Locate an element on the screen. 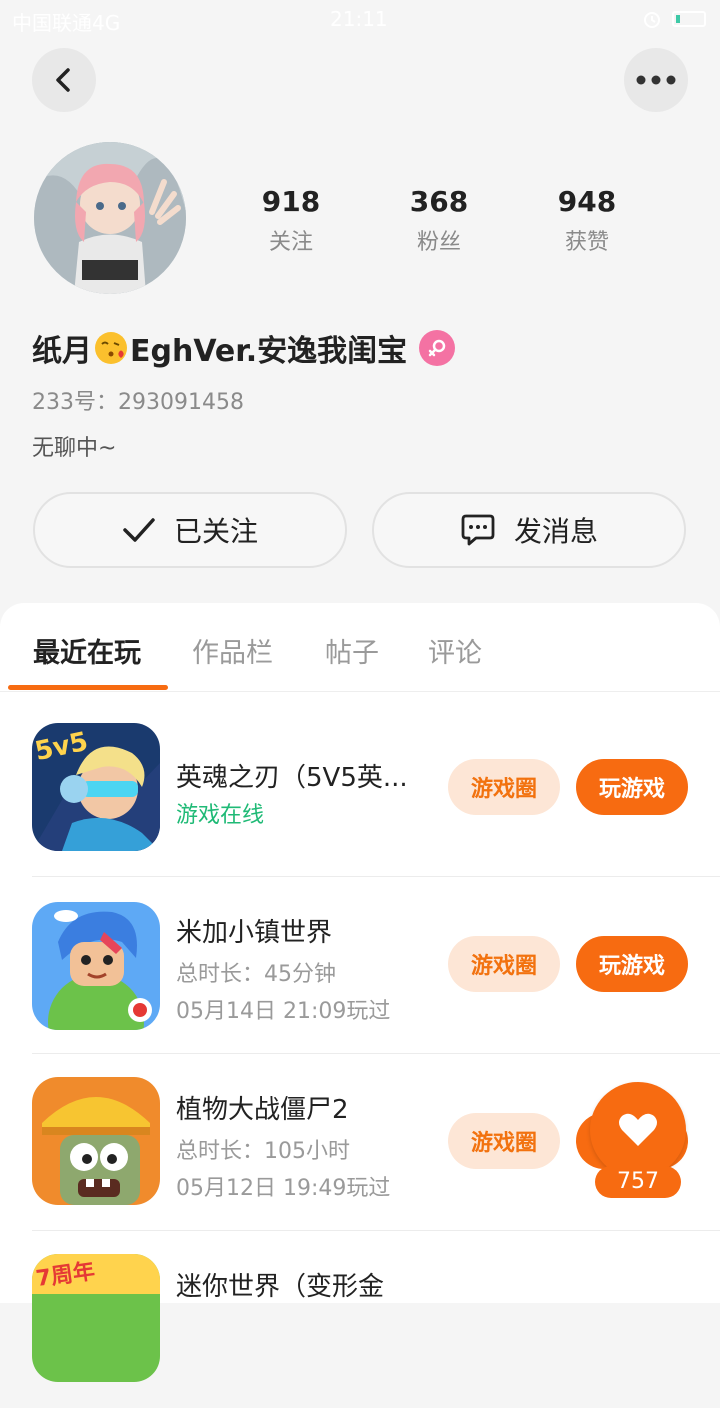 This screenshot has width=720, height=1408. game-title: 植物大战僵尸2 is located at coordinates (262, 1110).